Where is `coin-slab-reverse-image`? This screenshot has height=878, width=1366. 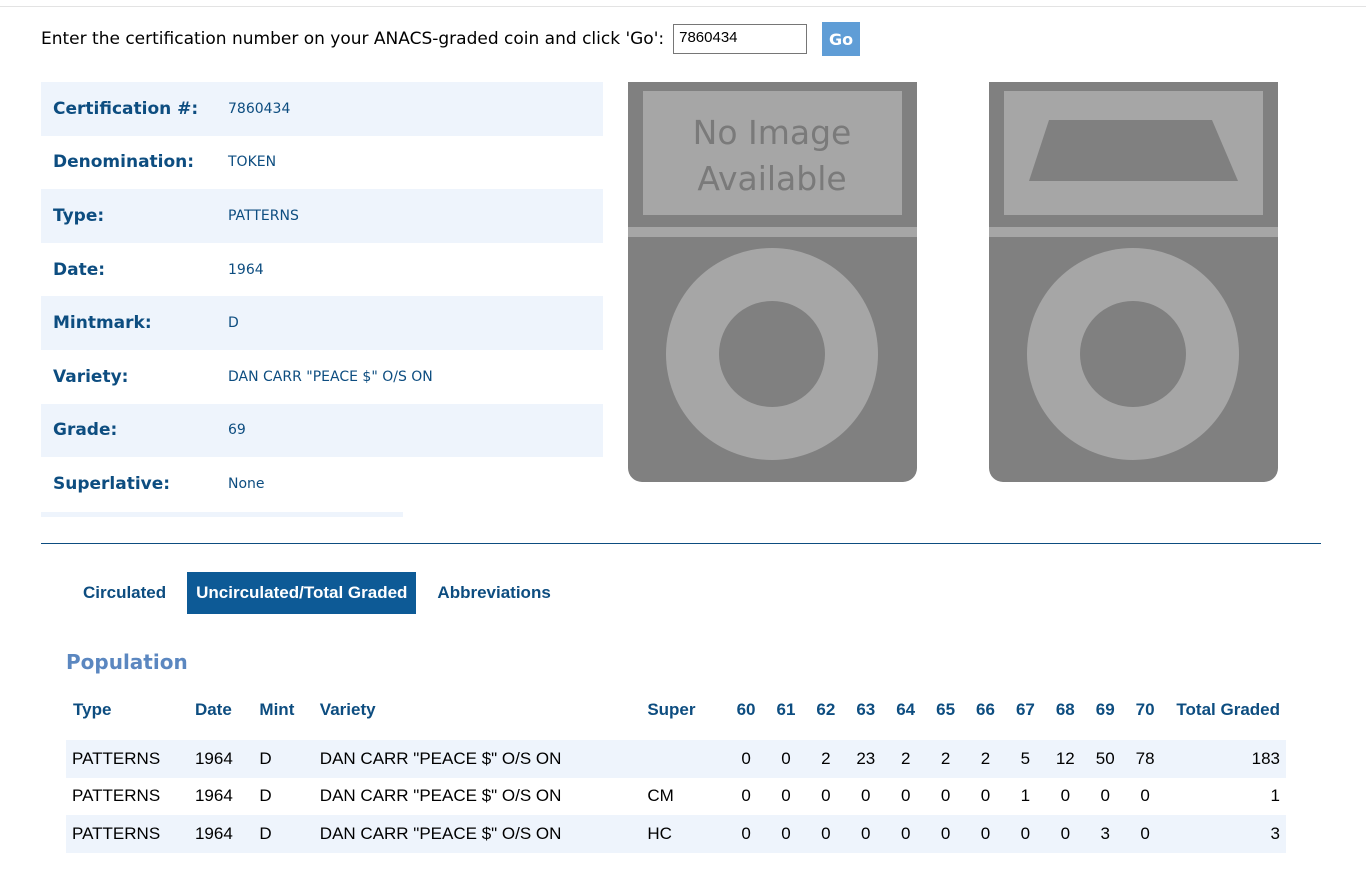
coin-slab-reverse-image is located at coordinates (1133, 282).